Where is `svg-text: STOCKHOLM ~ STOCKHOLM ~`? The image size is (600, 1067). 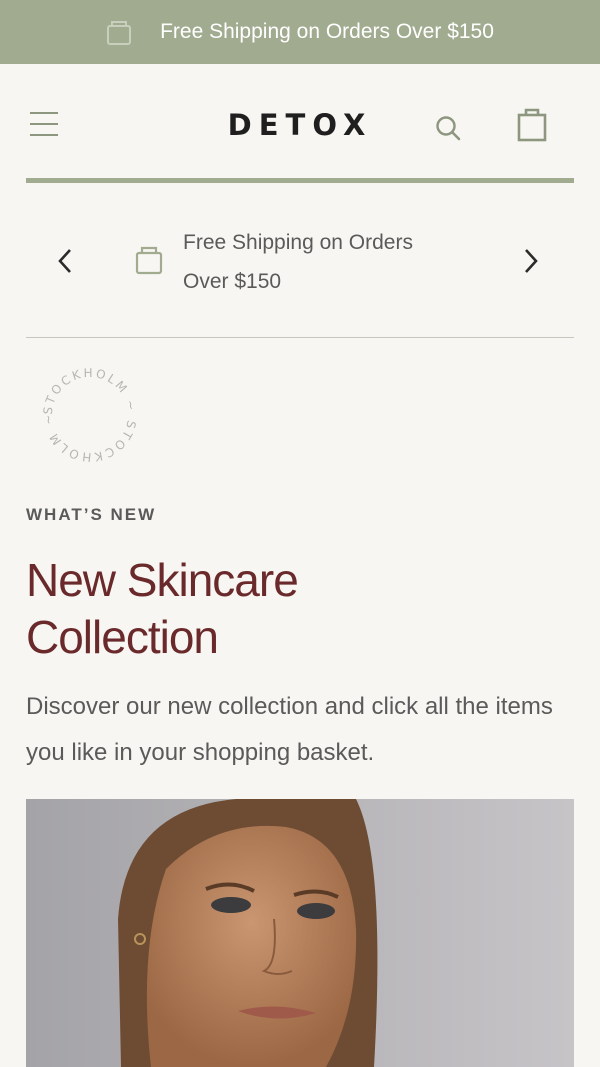 svg-text: STOCKHOLM ~ STOCKHOLM ~ is located at coordinates (90, 415).